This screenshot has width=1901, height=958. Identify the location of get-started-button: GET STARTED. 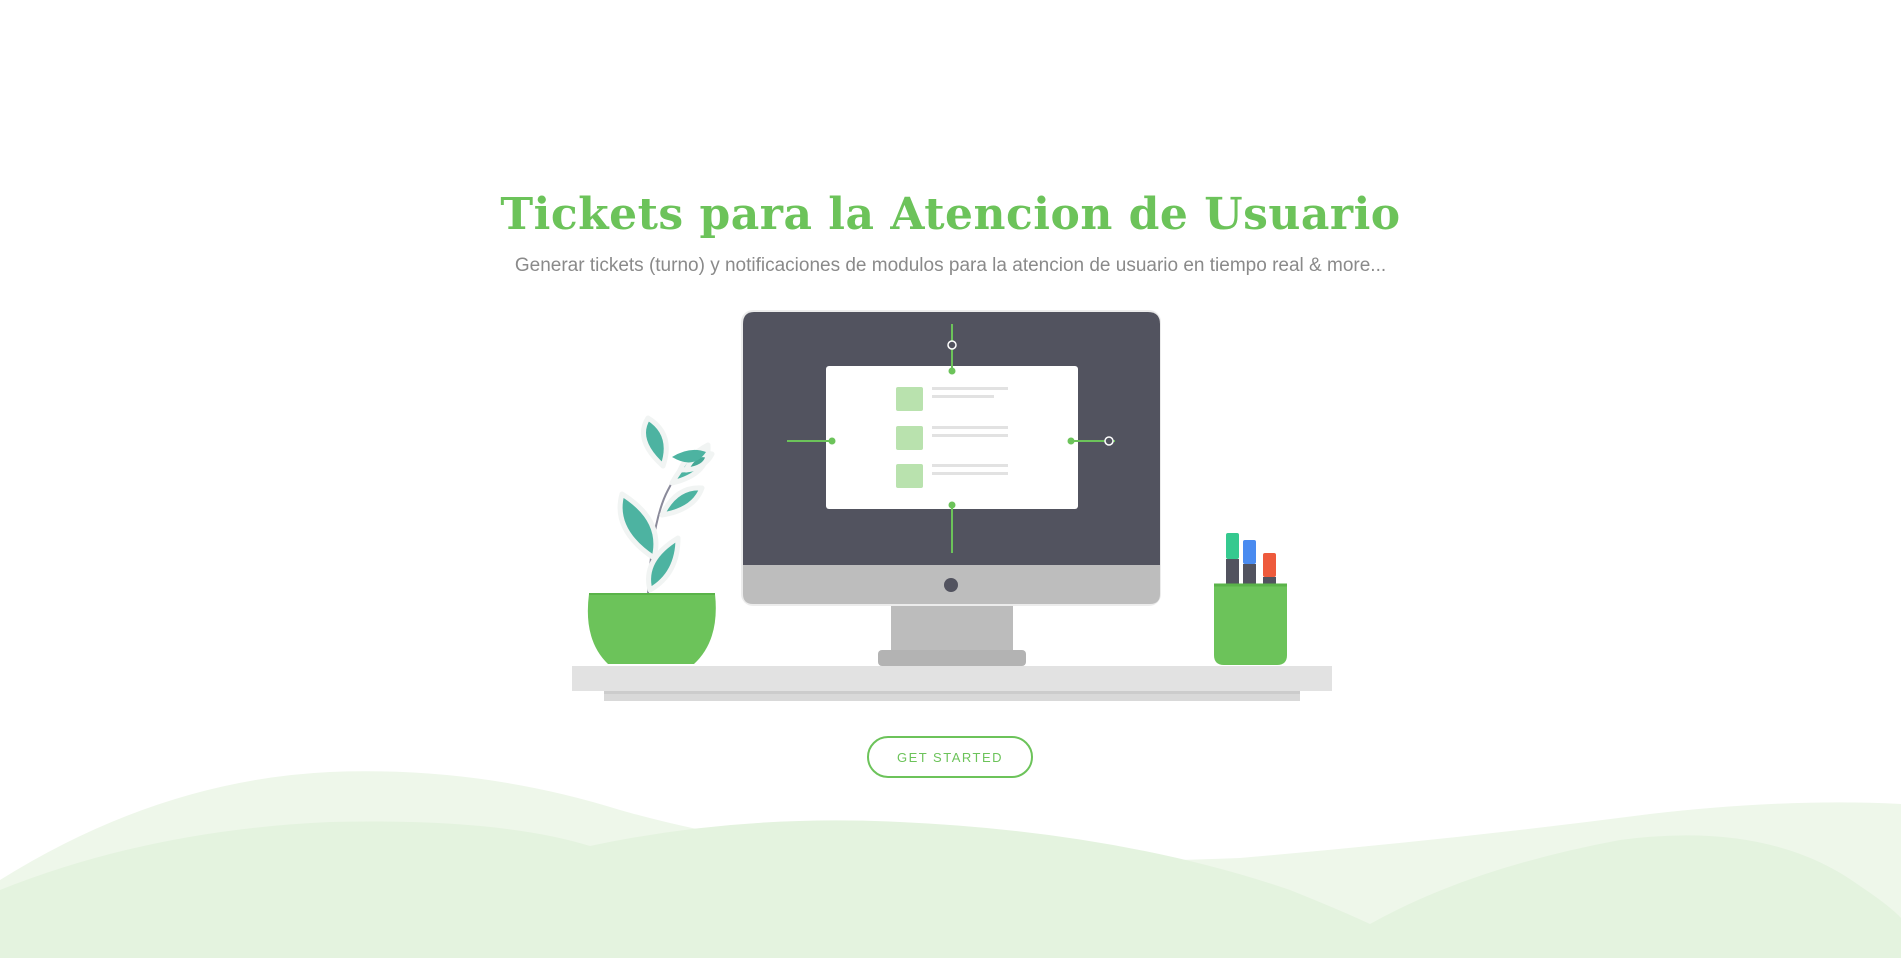
(950, 757).